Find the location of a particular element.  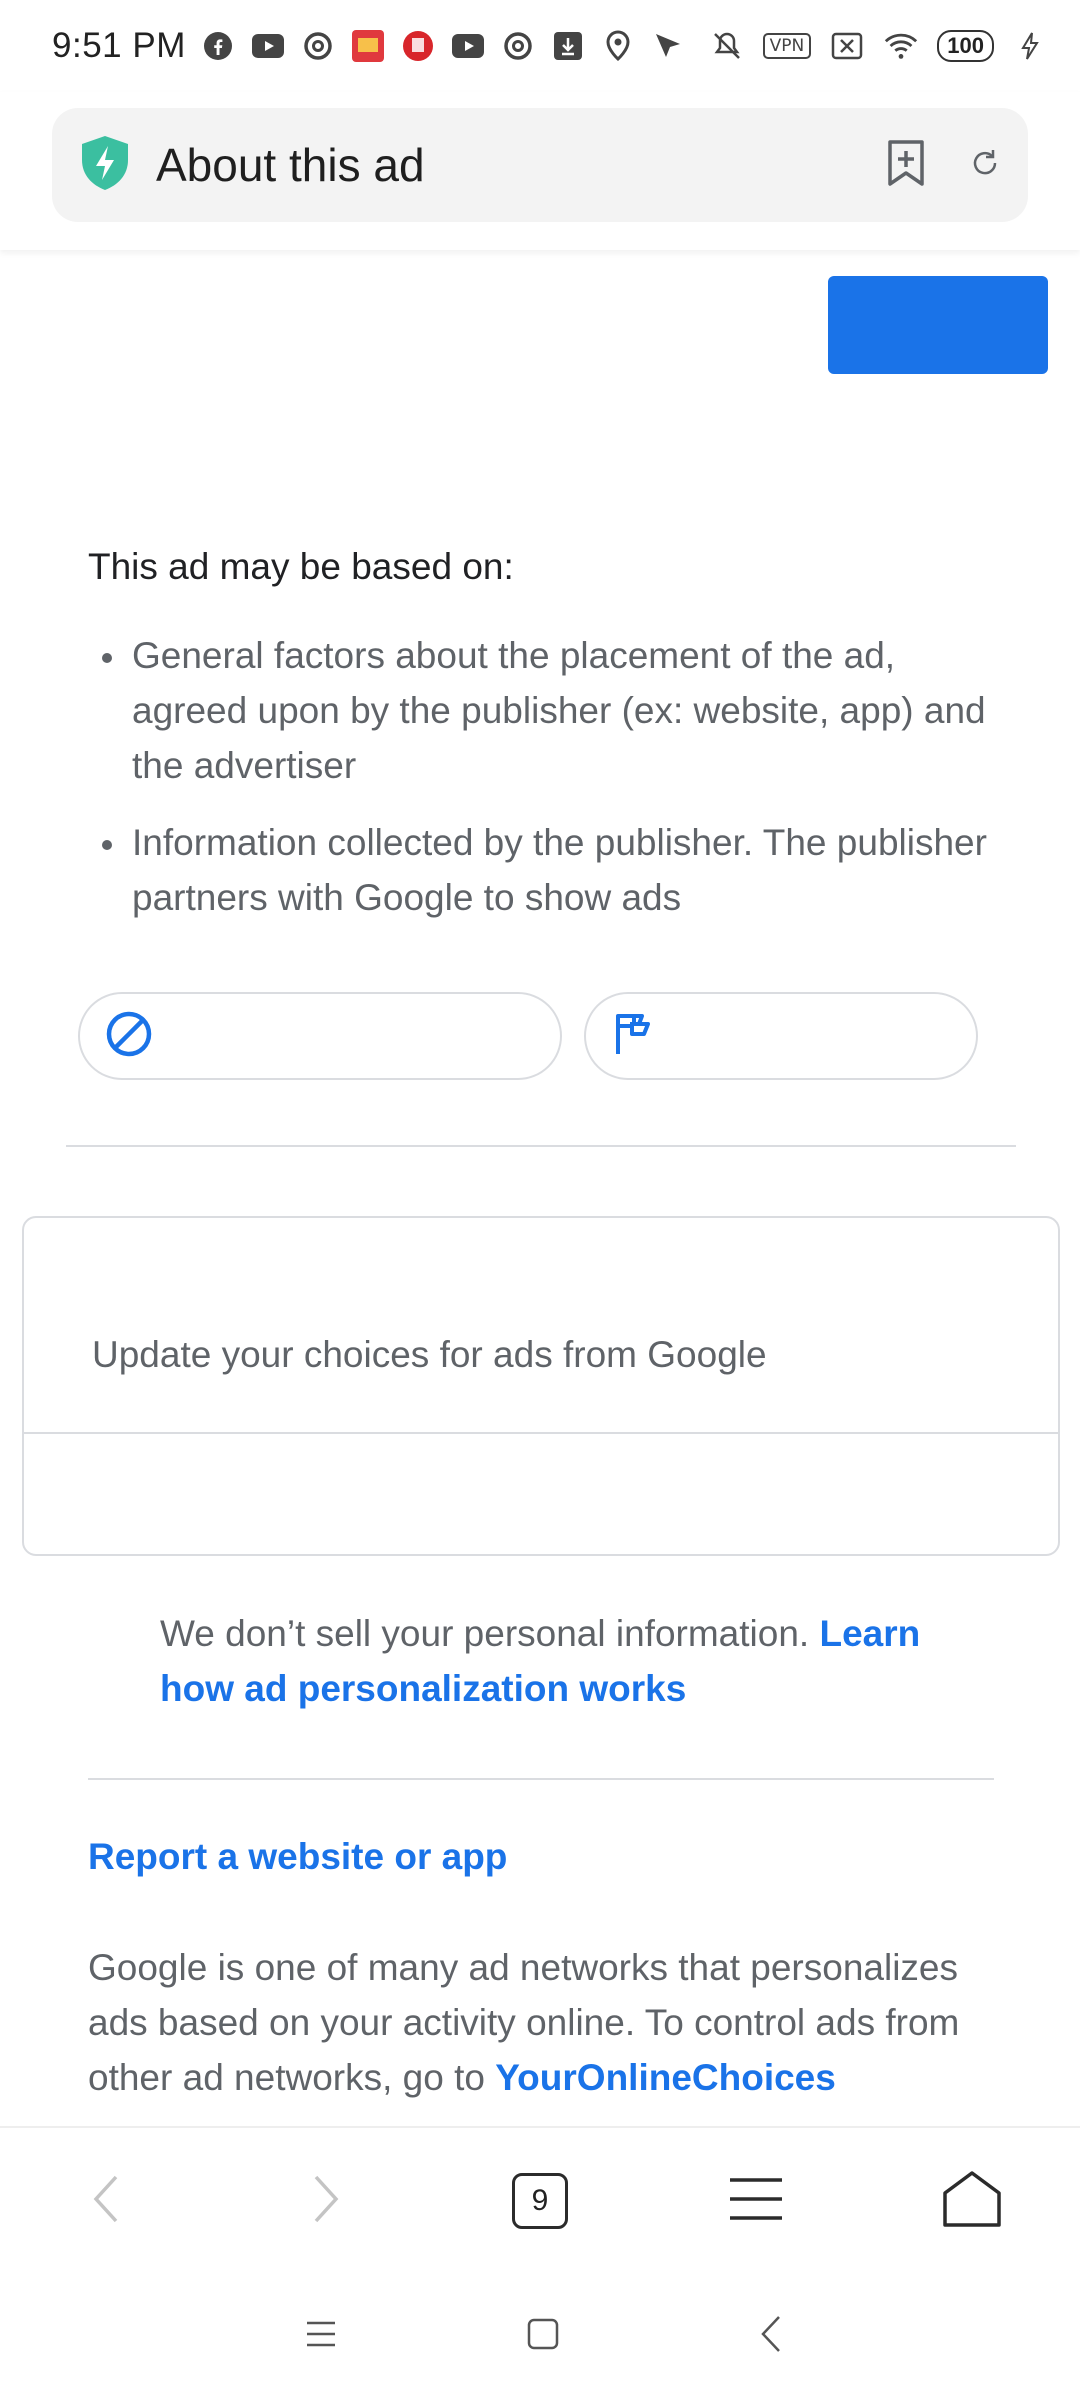

your-online-choices-link: YourOnlineChoices is located at coordinates (665, 2077).